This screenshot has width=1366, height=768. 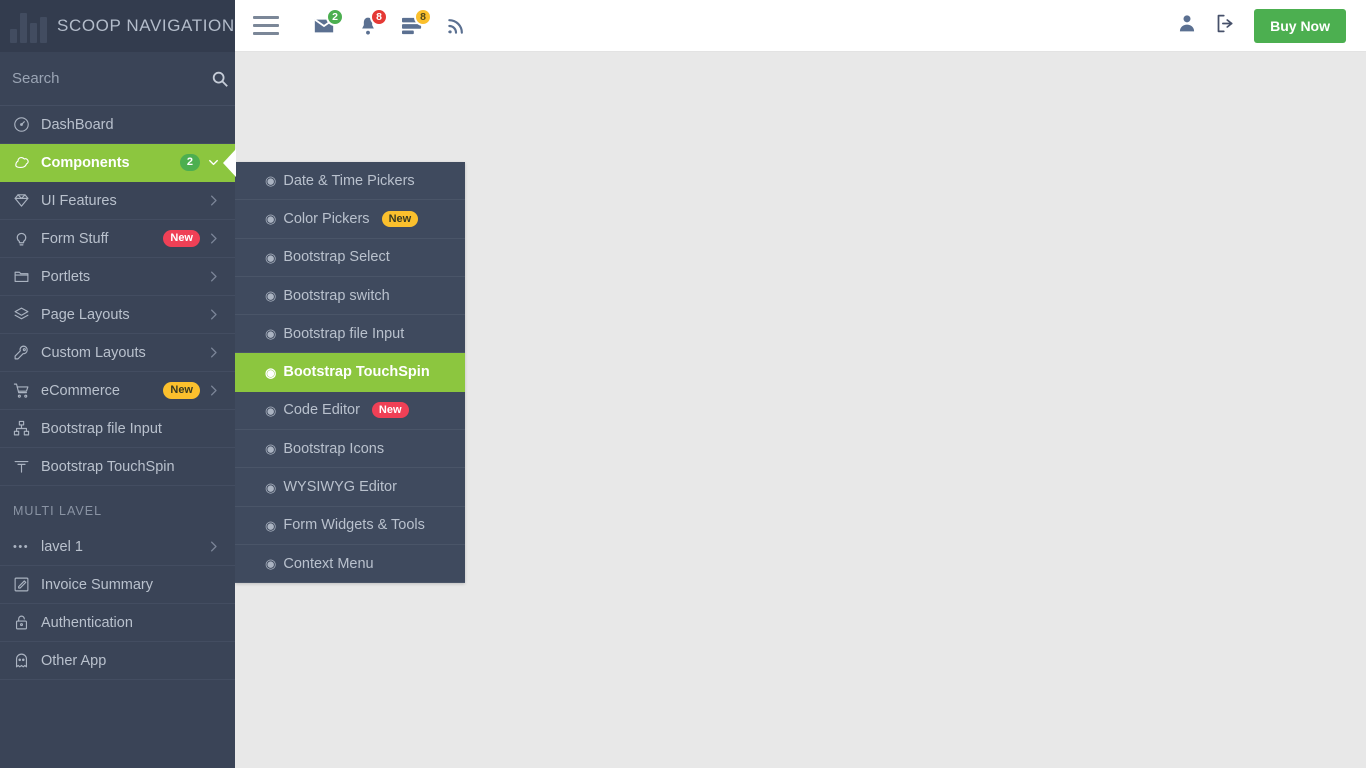 What do you see at coordinates (21, 546) in the screenshot?
I see `dots-icon: •••` at bounding box center [21, 546].